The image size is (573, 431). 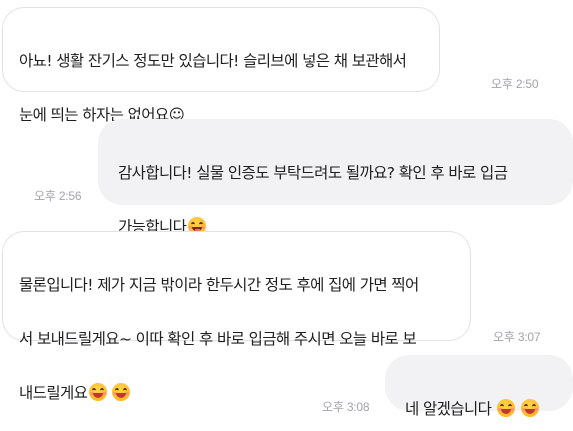 What do you see at coordinates (346, 407) in the screenshot?
I see `message-timestamp: 오후 3:08` at bounding box center [346, 407].